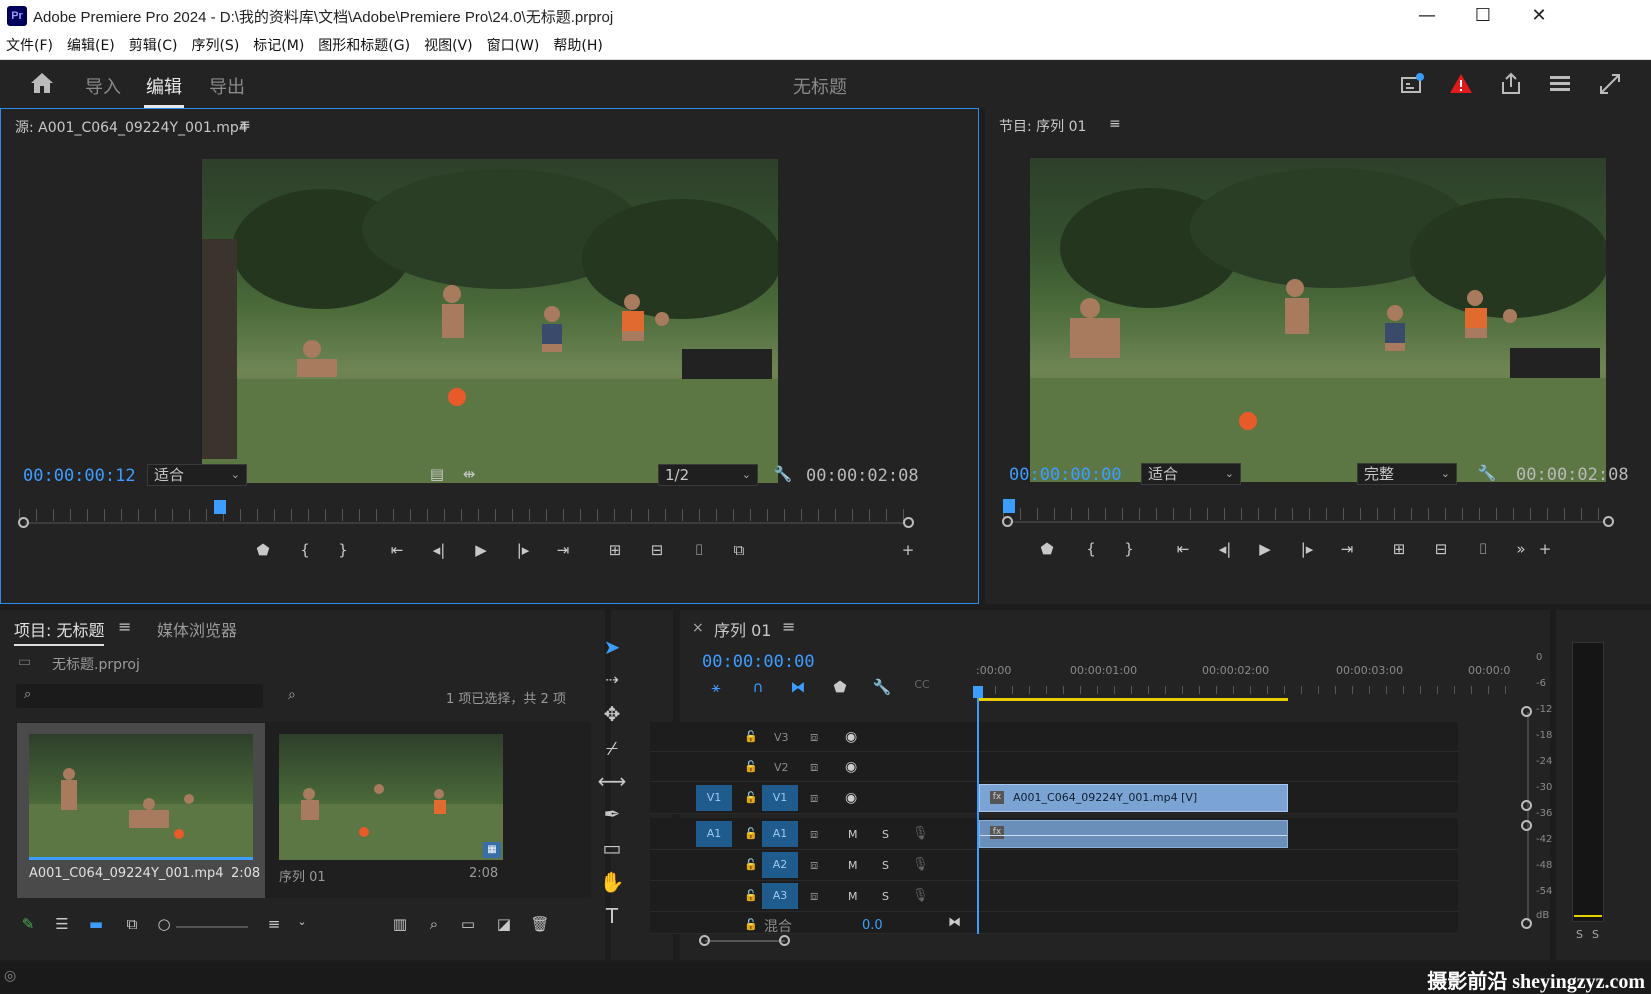  Describe the element at coordinates (245, 125) in the screenshot. I see `source-panel-menu-icon: ≡` at that location.